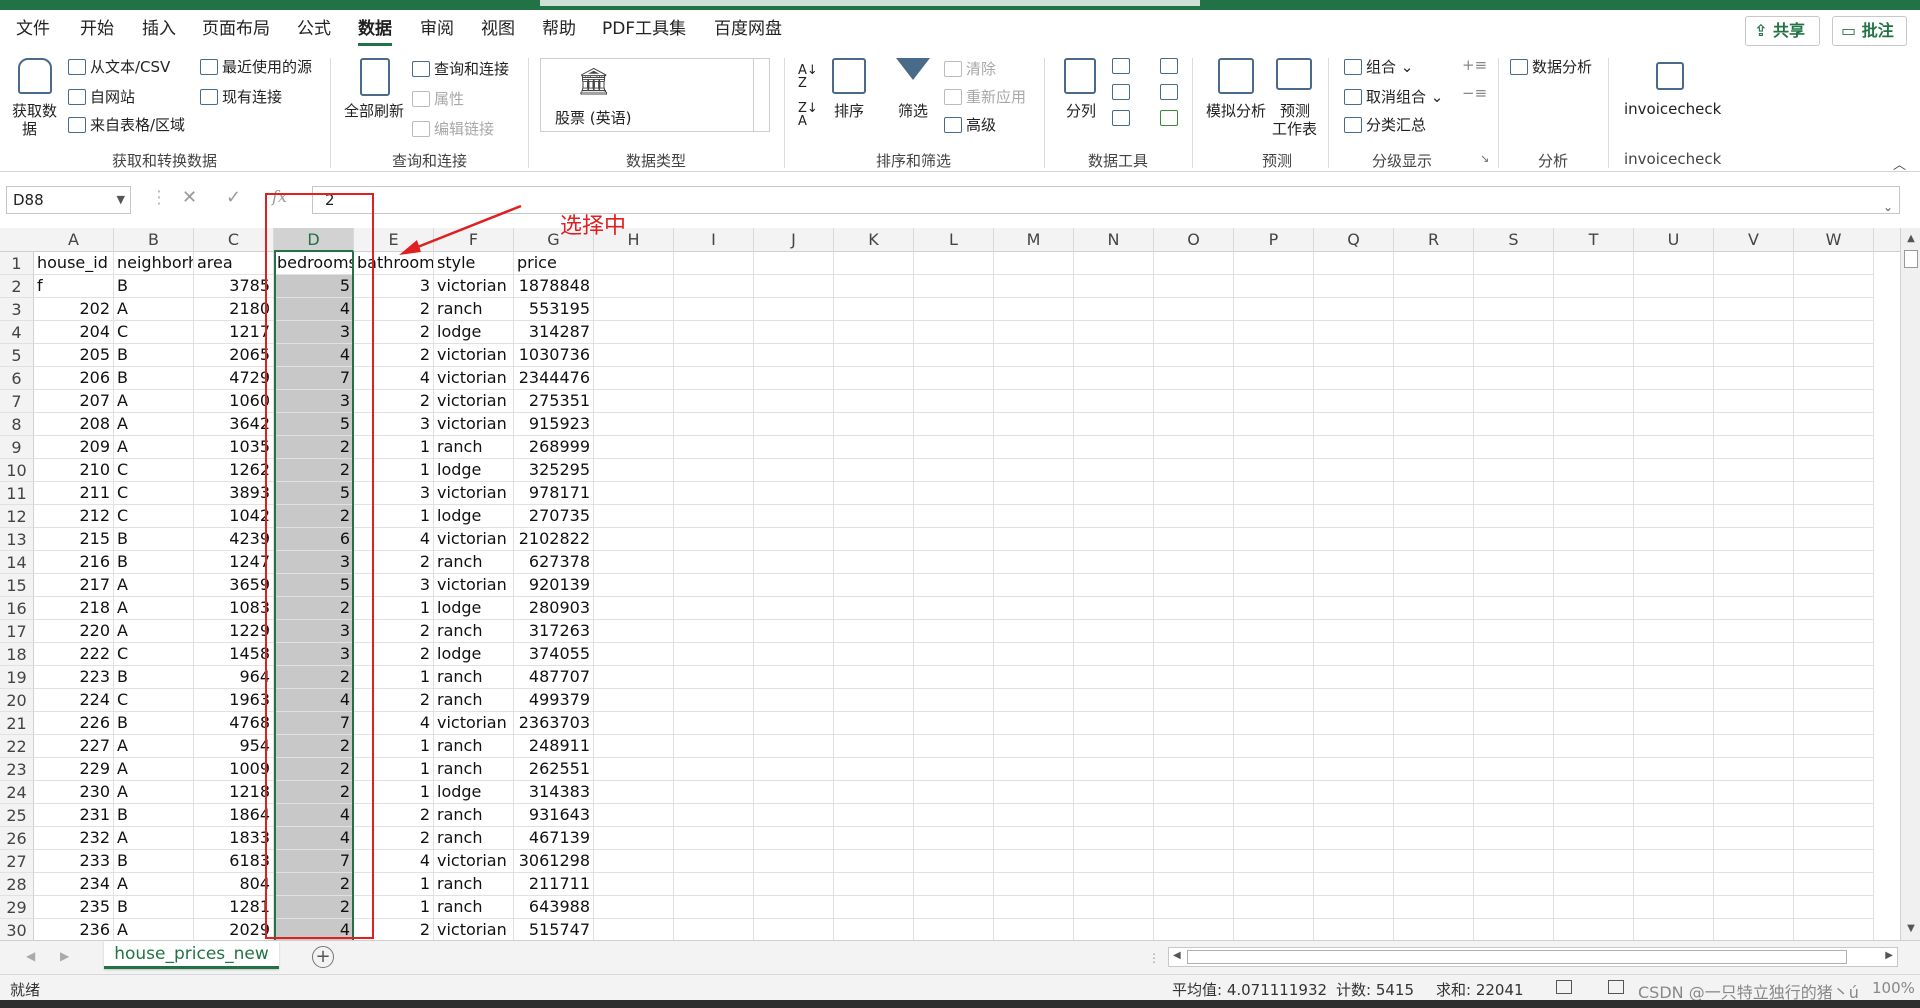  I want to click on cell-r10, so click(1434, 470).